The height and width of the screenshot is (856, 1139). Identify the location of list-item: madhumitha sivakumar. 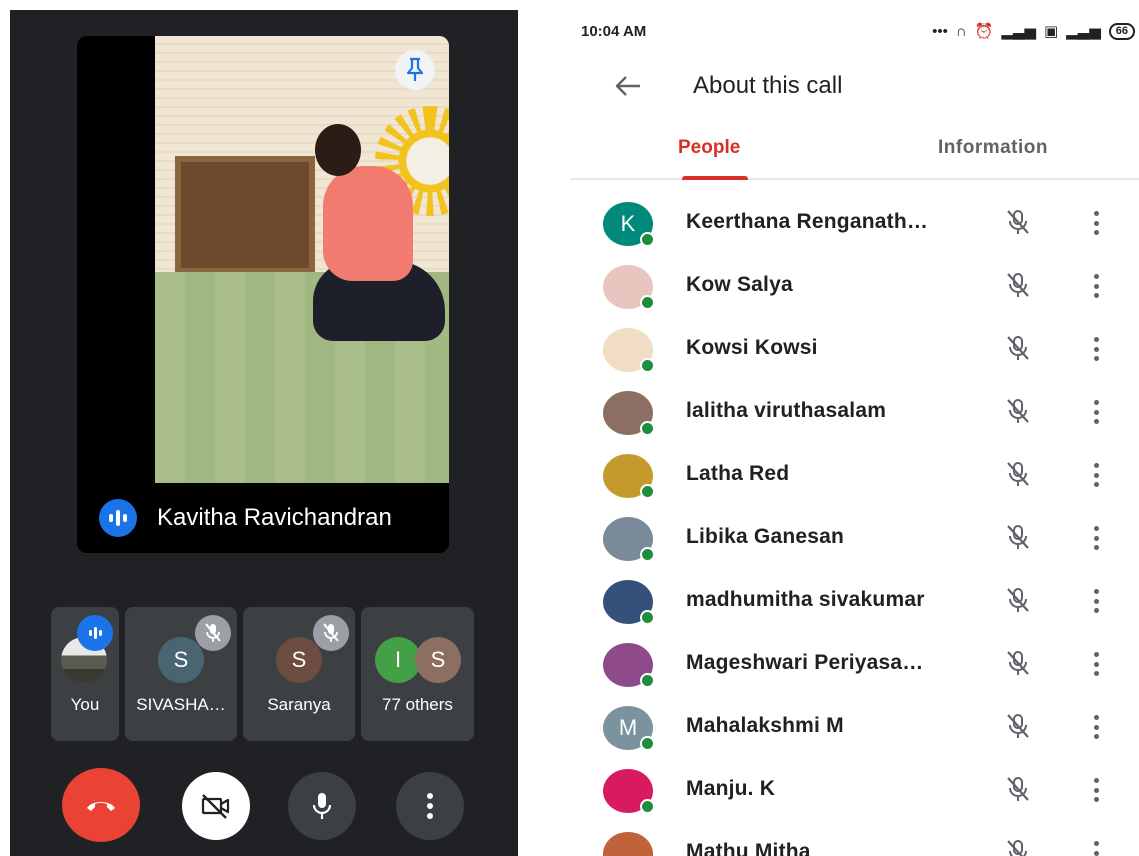
(854, 601).